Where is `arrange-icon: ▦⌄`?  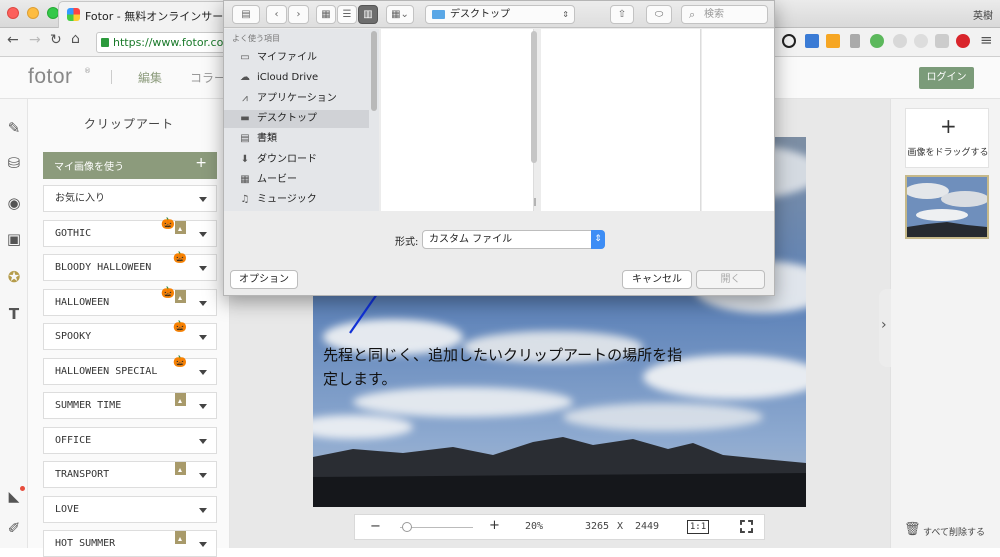
arrange-icon: ▦⌄ is located at coordinates (400, 14).